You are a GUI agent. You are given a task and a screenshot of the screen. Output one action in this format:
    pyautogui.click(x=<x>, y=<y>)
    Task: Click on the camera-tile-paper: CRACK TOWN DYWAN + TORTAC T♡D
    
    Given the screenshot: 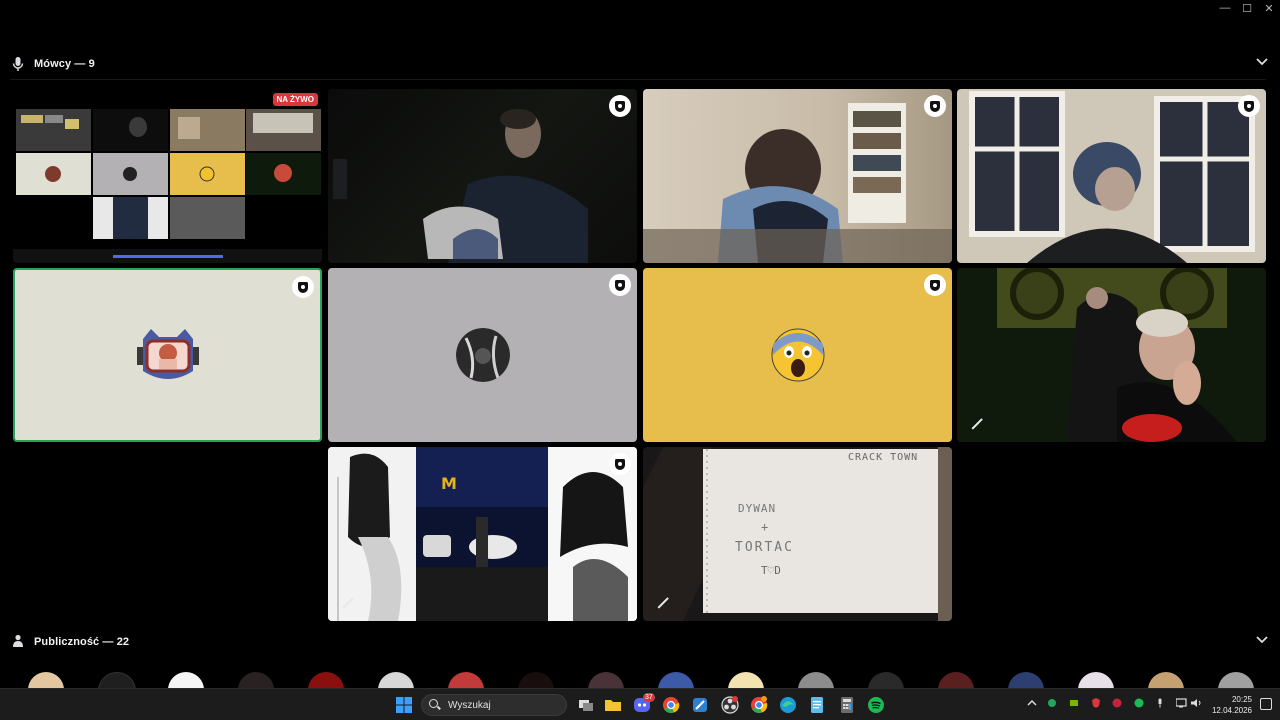 What is the action you would take?
    pyautogui.click(x=797, y=534)
    